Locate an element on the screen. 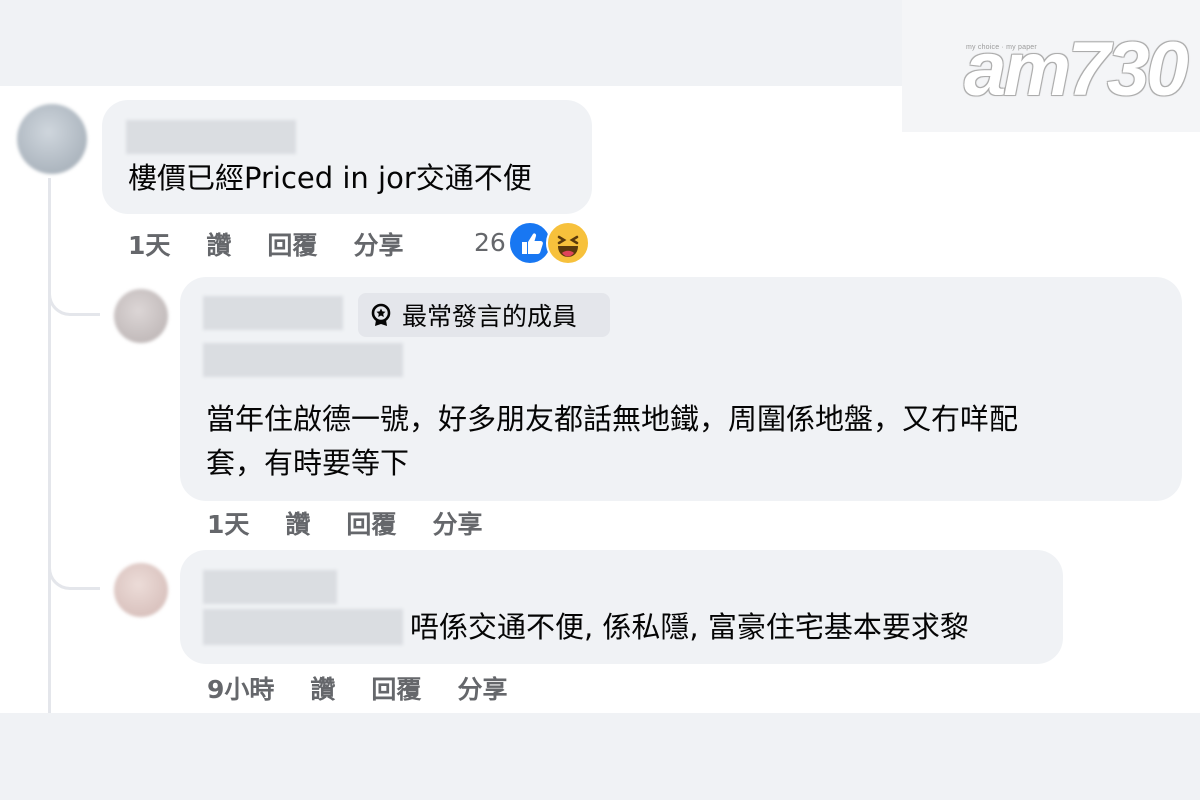  bottom-background-band is located at coordinates (600, 756).